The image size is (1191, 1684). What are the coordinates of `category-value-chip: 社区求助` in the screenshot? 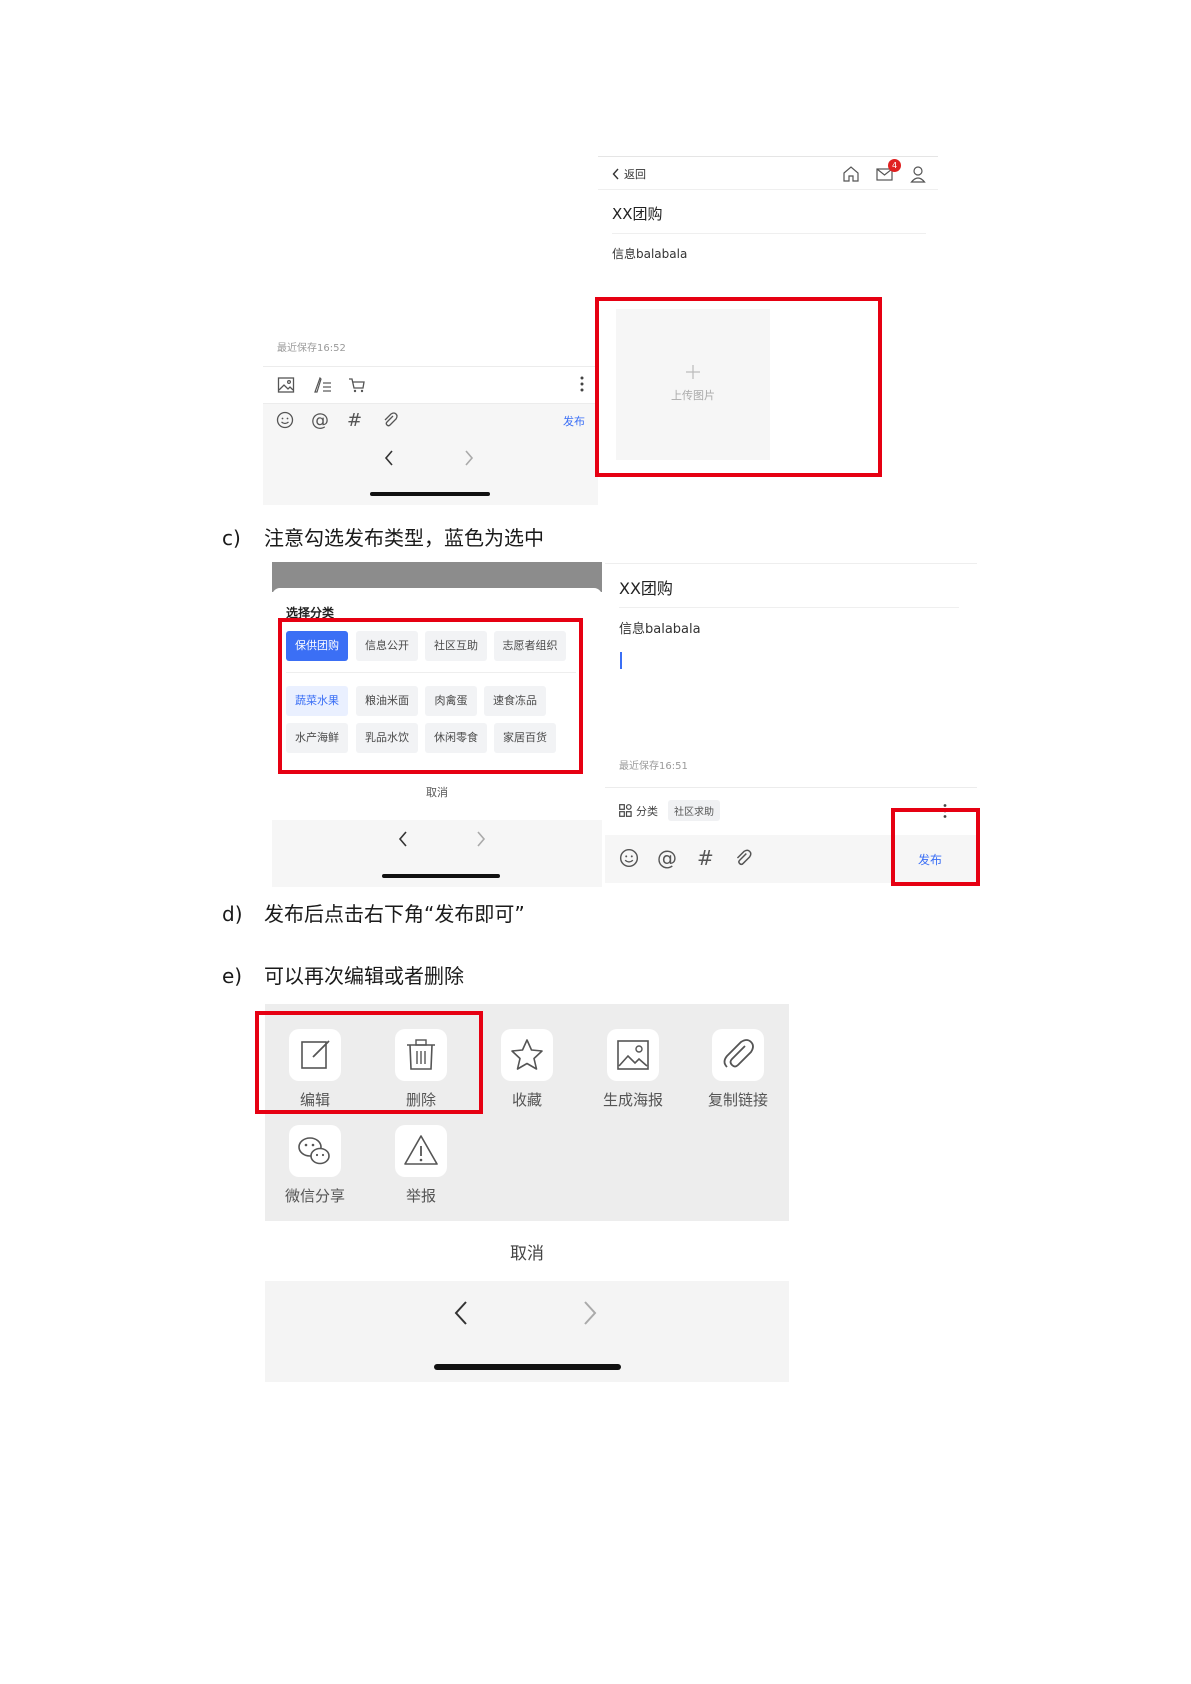 It's located at (694, 810).